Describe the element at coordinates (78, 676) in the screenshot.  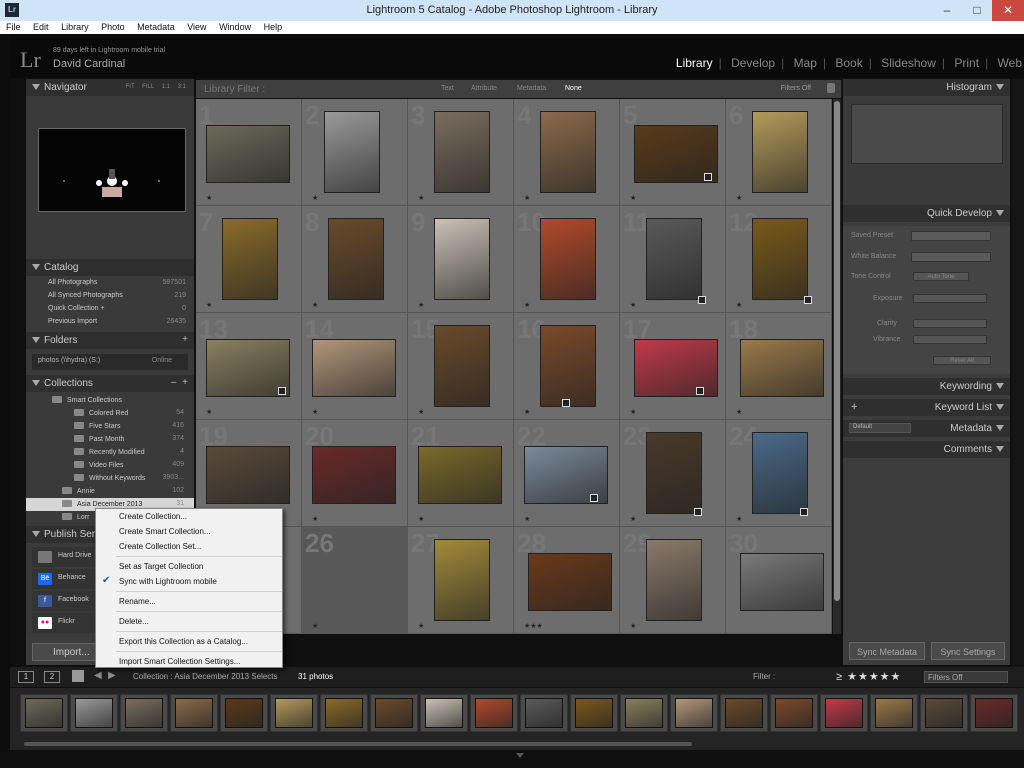
I see `grid-view-icon` at that location.